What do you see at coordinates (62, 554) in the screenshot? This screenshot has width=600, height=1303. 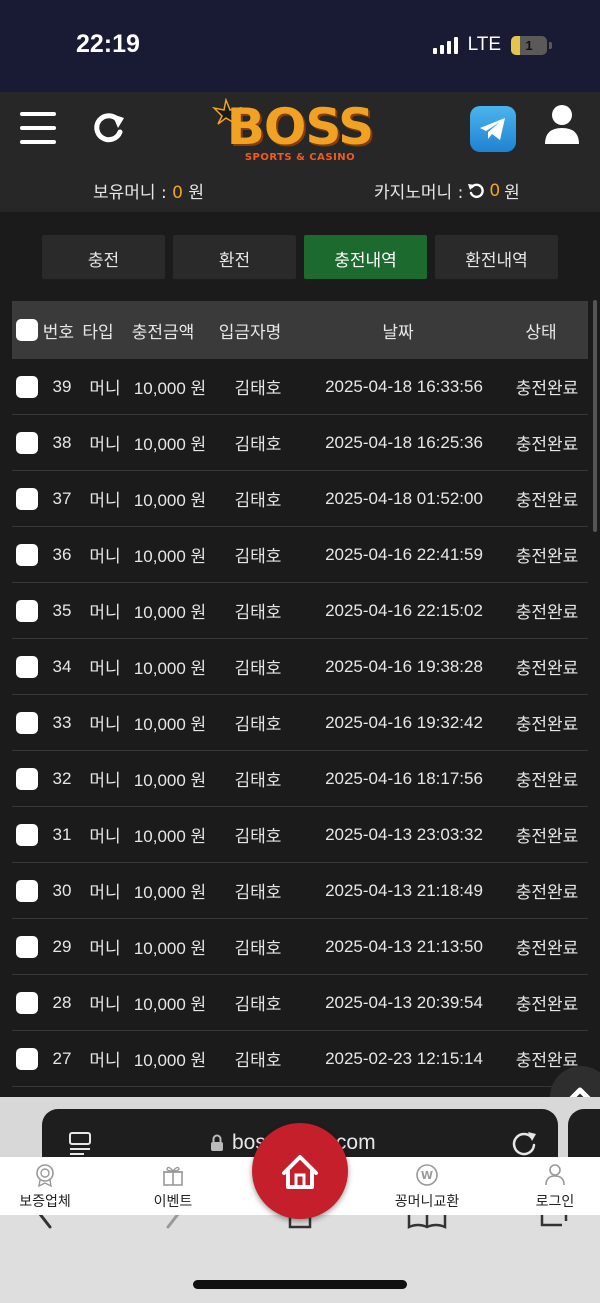 I see `cell-no: 36` at bounding box center [62, 554].